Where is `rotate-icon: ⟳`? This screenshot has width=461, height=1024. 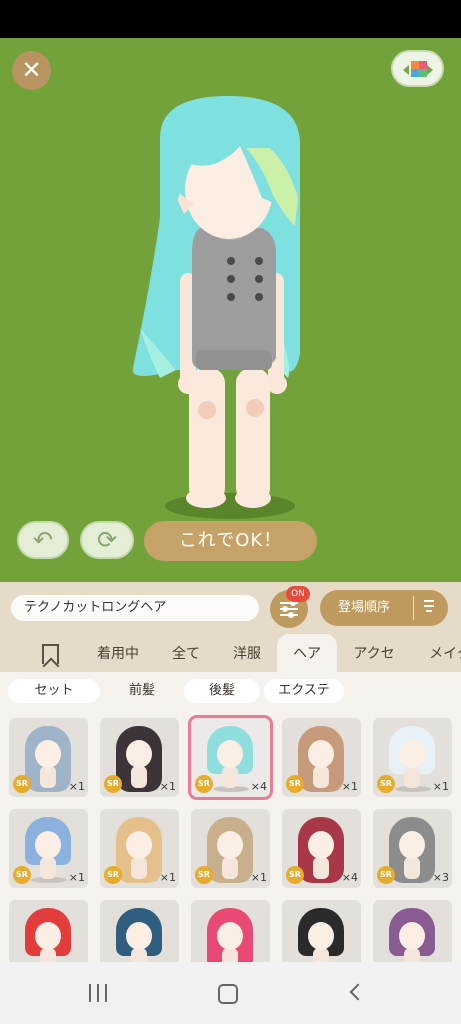
rotate-icon: ⟳ is located at coordinates (107, 540).